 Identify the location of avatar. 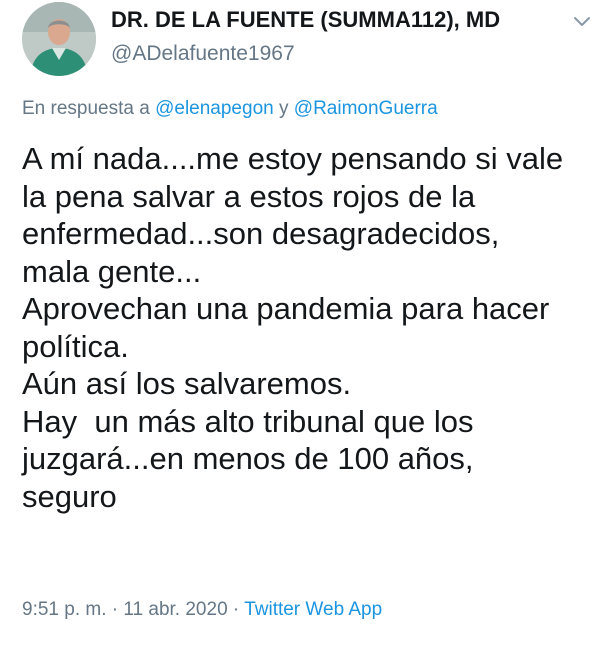
(59, 39).